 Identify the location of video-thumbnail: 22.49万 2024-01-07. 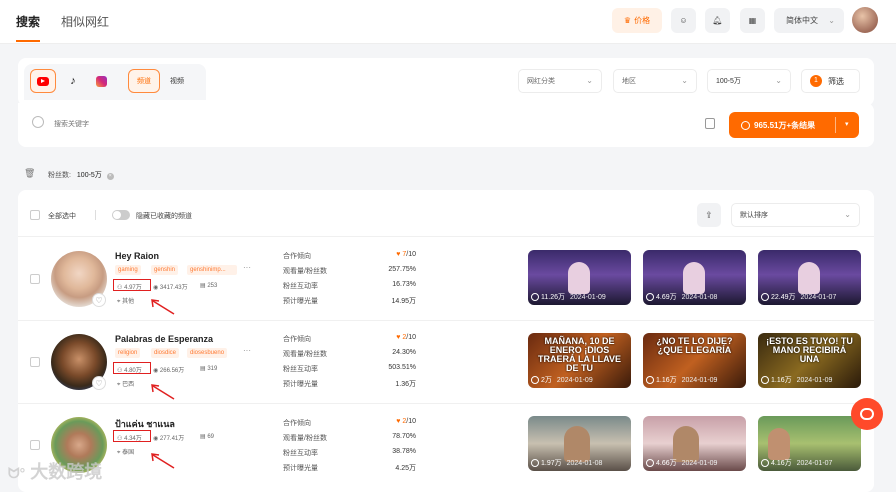
(809, 277).